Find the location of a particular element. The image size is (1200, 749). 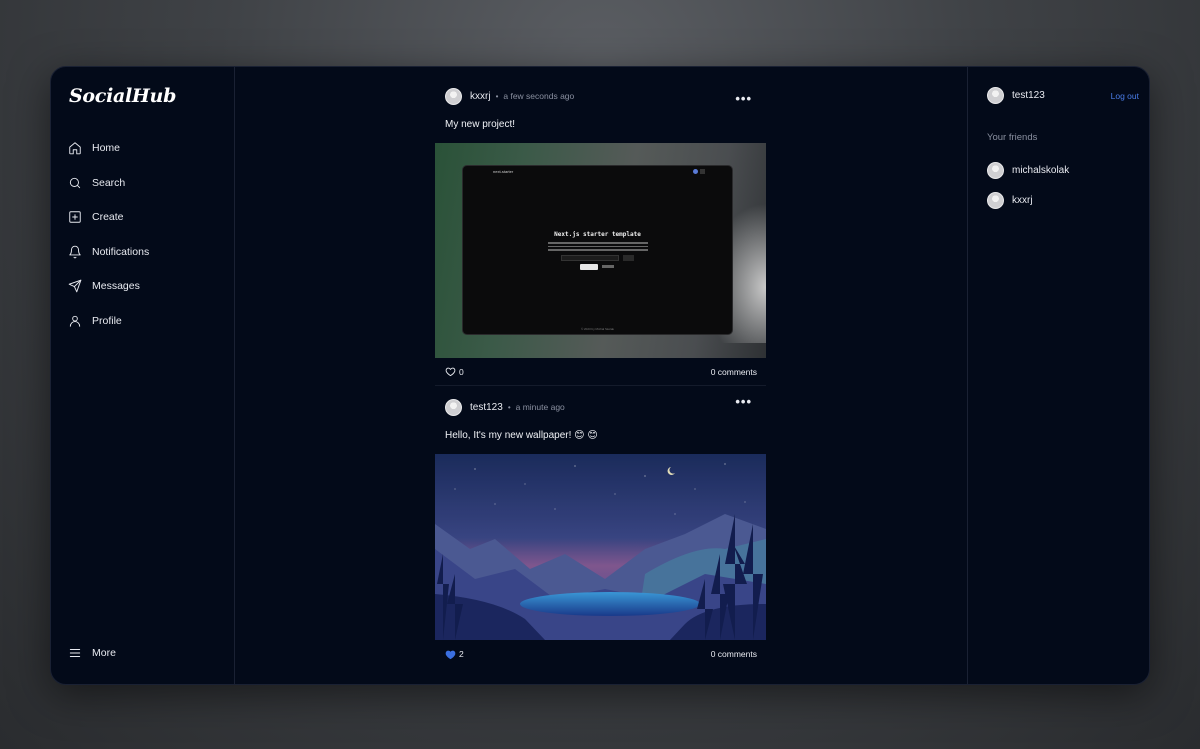

nav-item-label: Messages is located at coordinates (116, 286).